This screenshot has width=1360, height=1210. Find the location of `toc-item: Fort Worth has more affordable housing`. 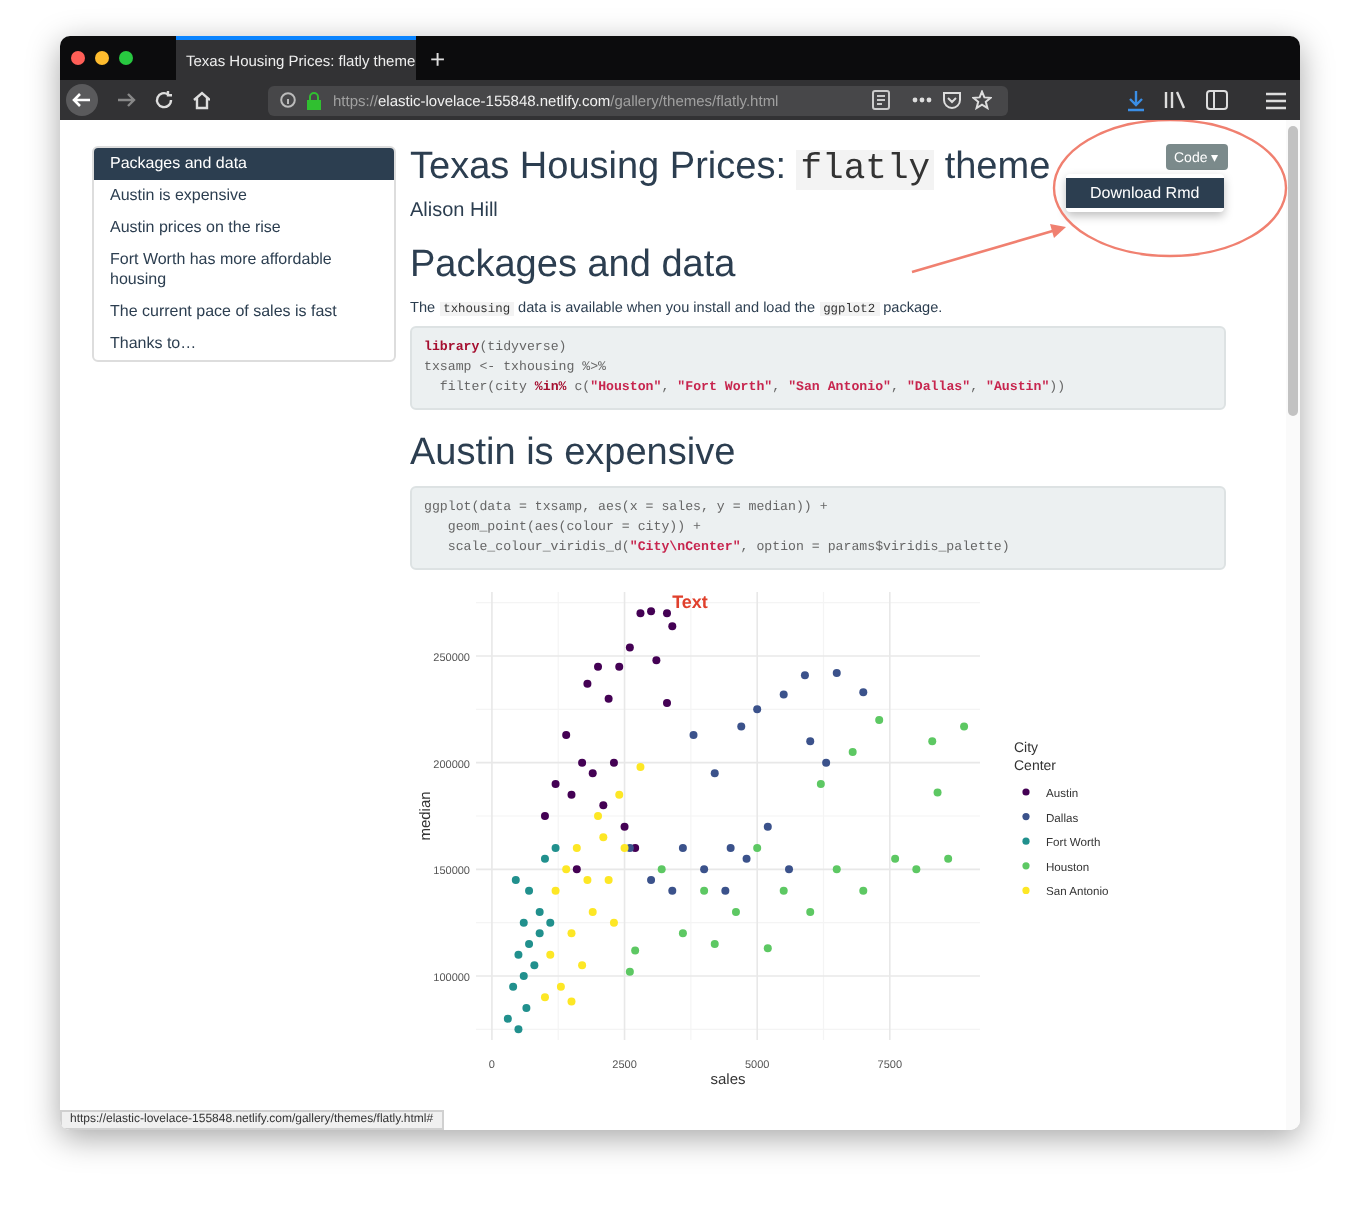

toc-item: Fort Worth has more affordable housing is located at coordinates (244, 270).